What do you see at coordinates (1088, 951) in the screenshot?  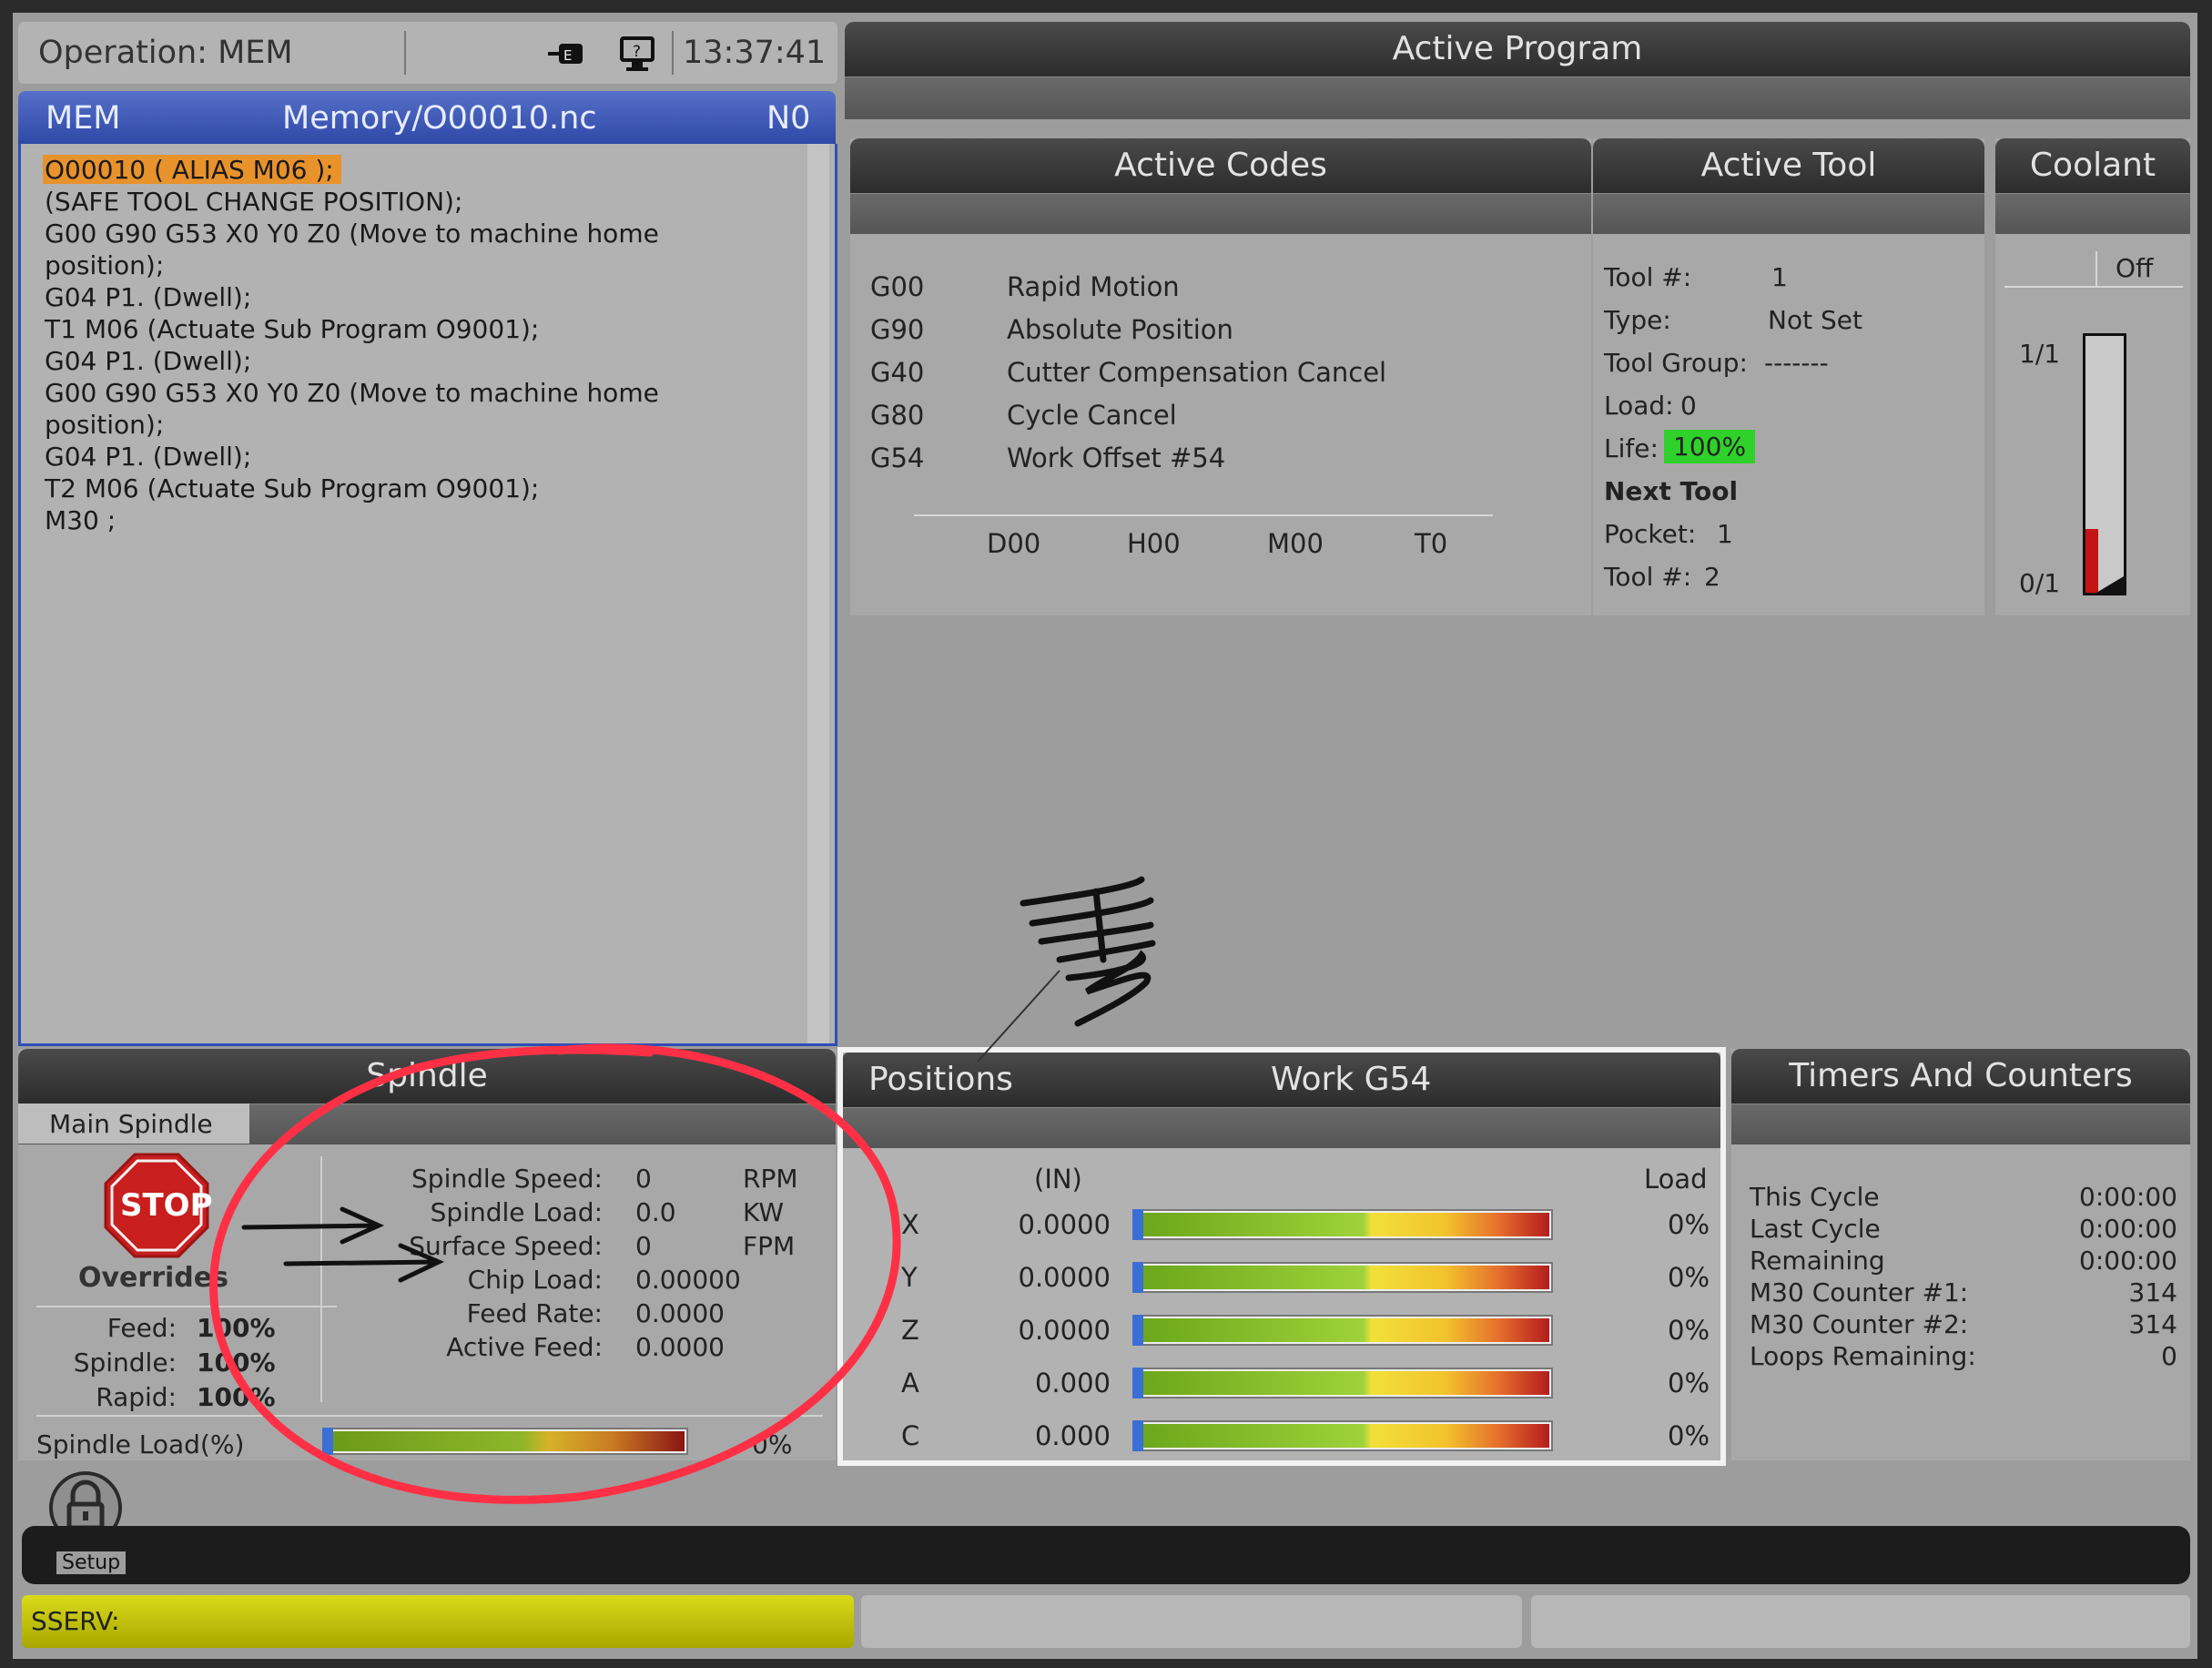 I see `scribble-annotation` at bounding box center [1088, 951].